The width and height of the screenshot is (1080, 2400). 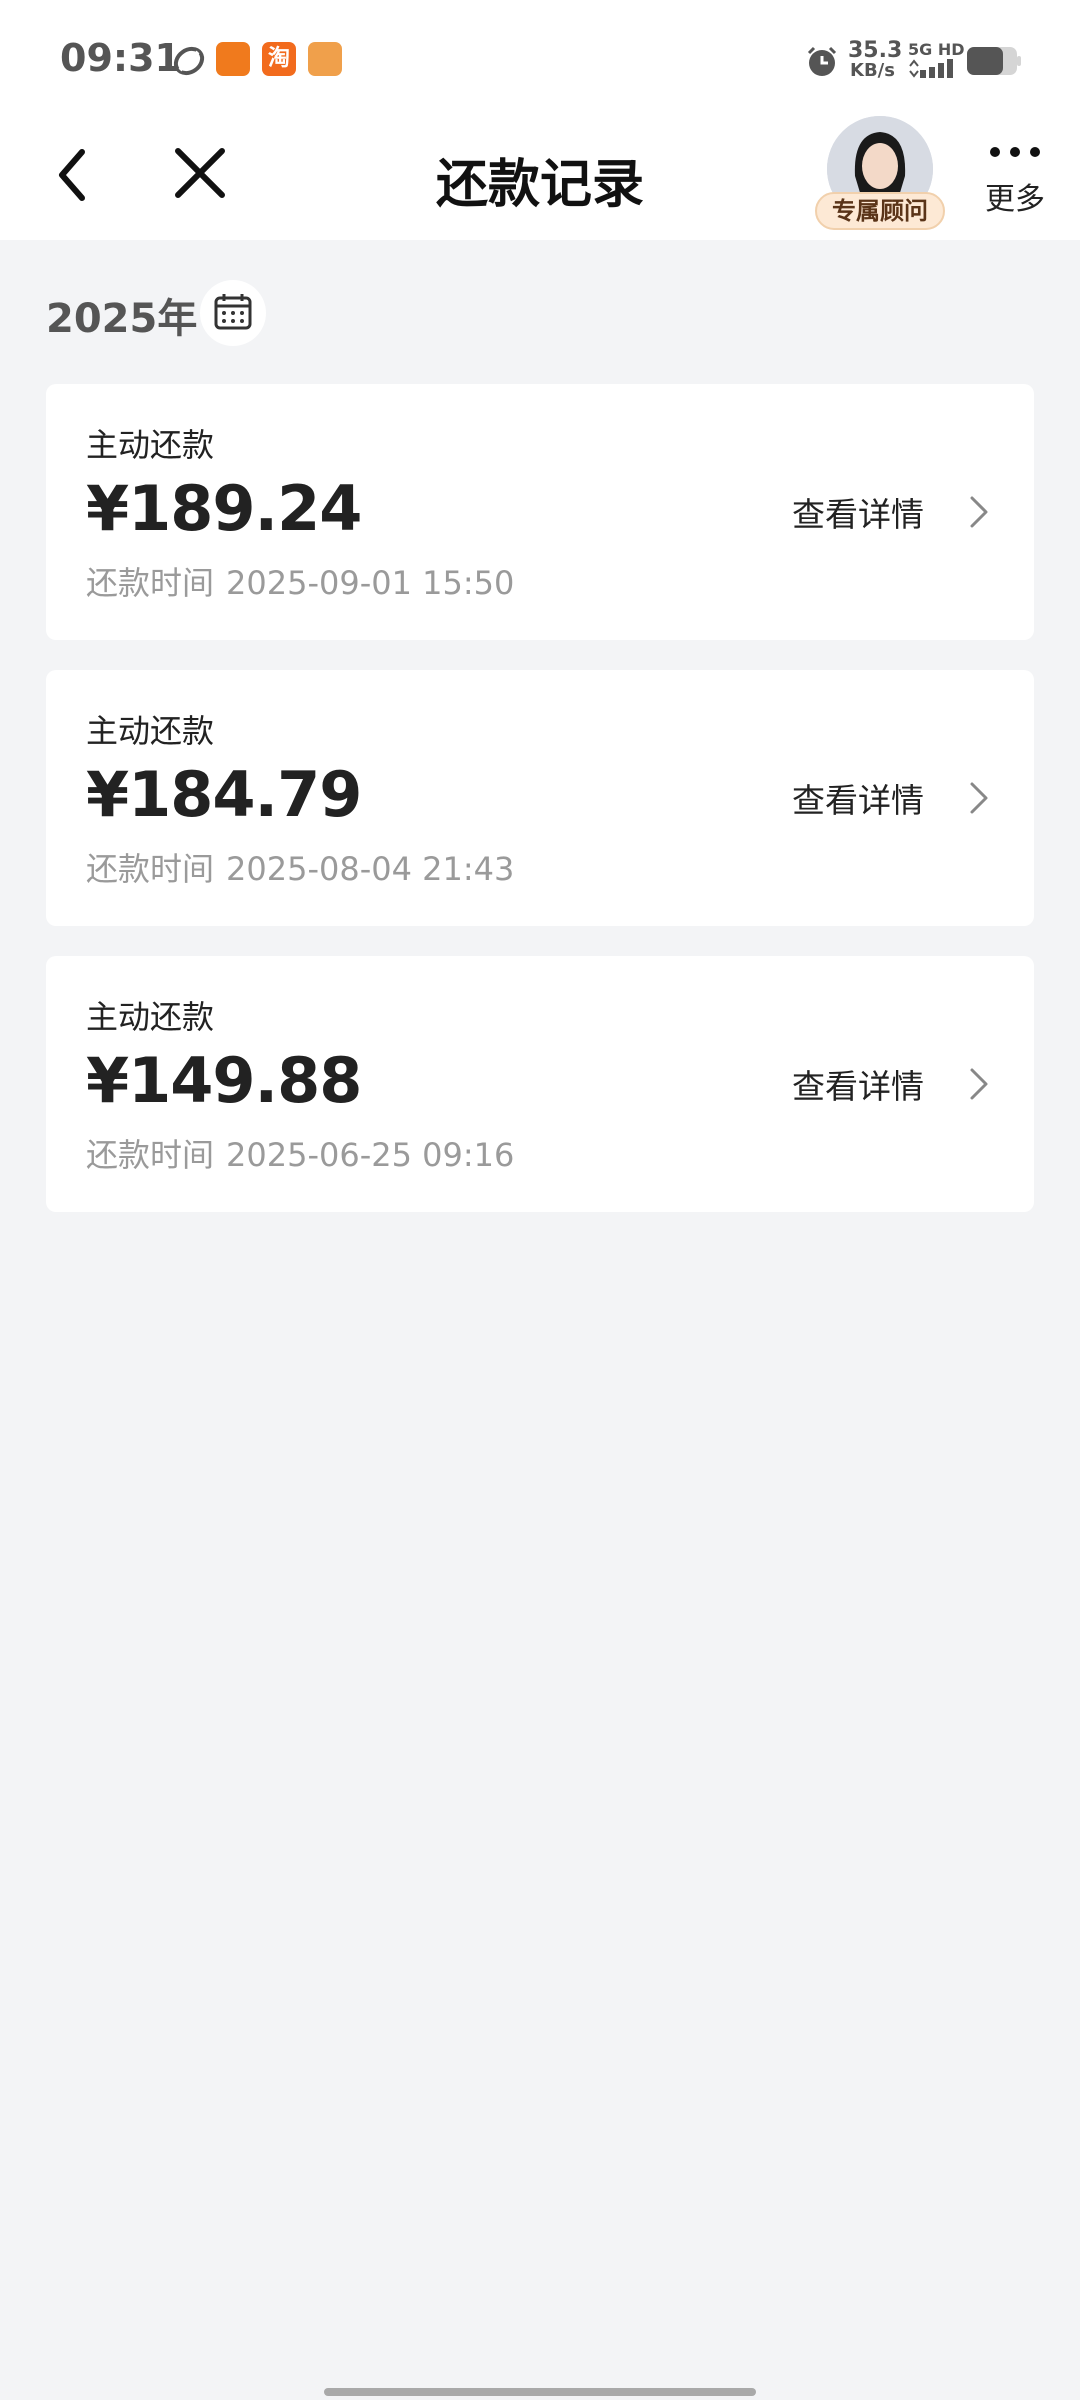 What do you see at coordinates (325, 59) in the screenshot?
I see `cat-app-icon` at bounding box center [325, 59].